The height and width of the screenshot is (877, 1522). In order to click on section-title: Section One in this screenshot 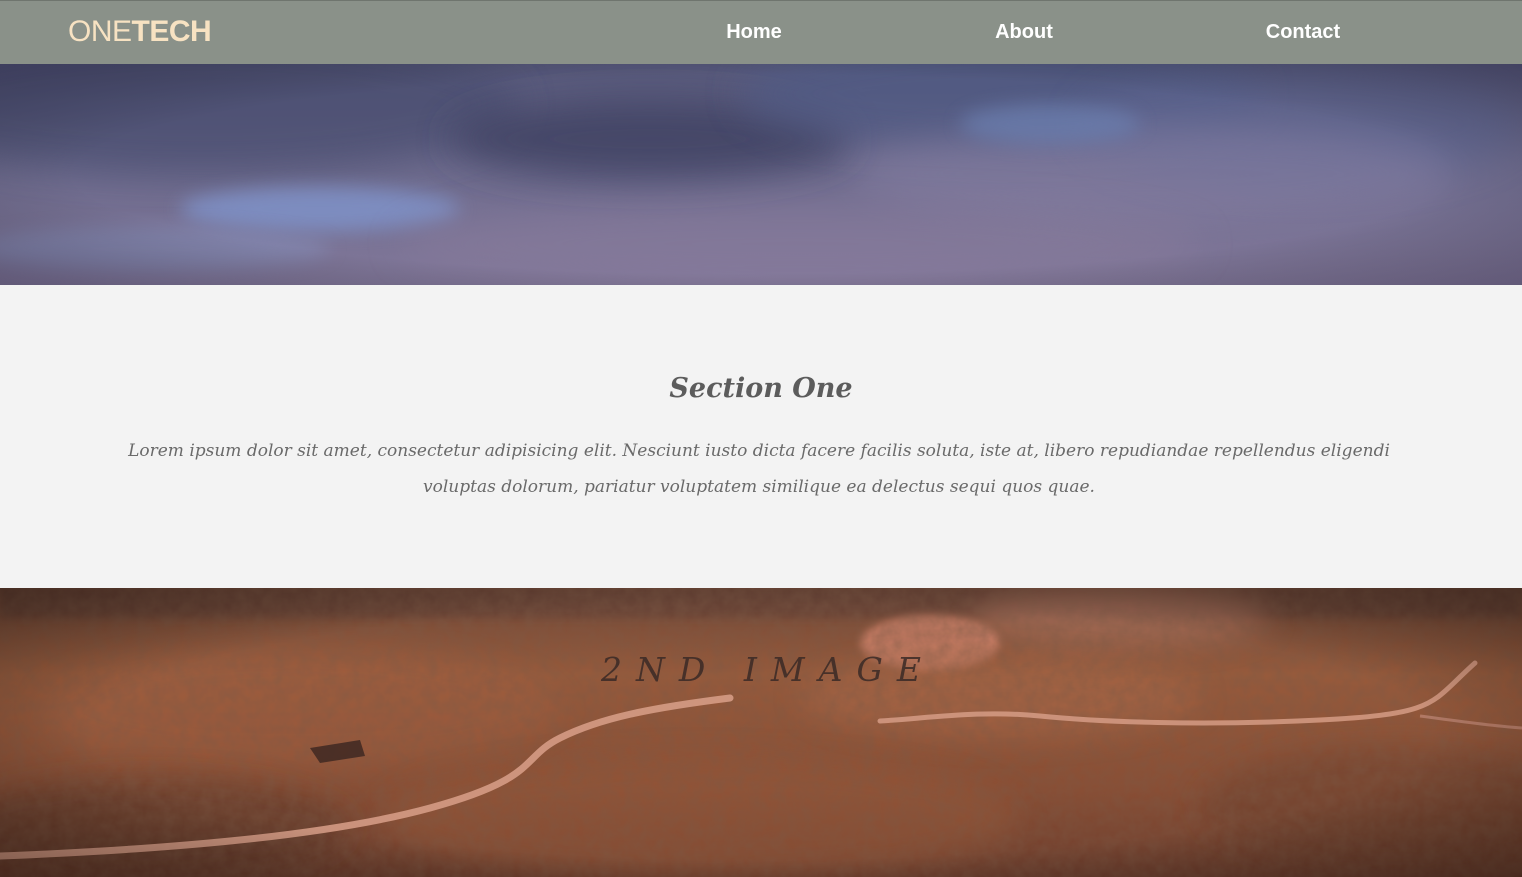, I will do `click(761, 388)`.